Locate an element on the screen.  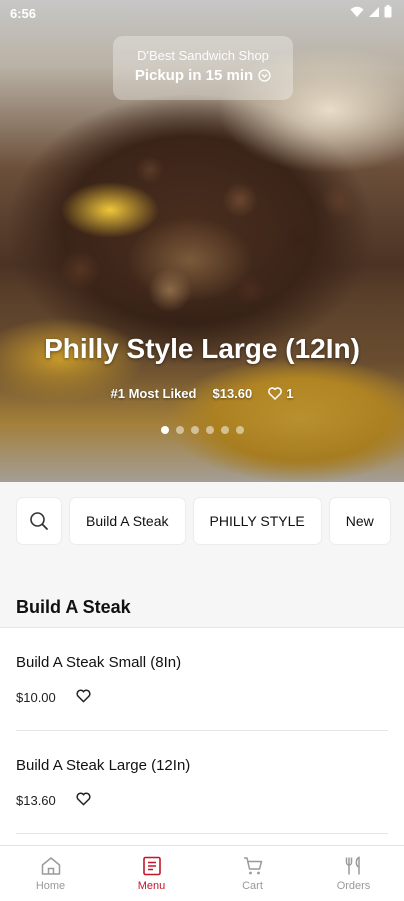
cart-icon is located at coordinates (252, 866).